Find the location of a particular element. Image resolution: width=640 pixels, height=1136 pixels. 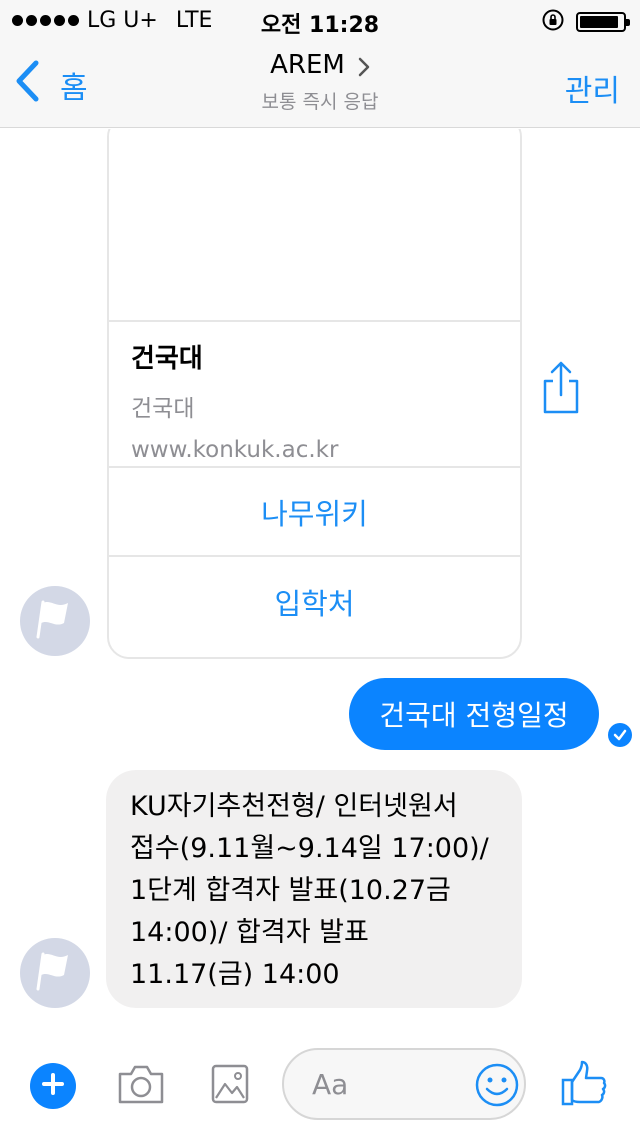

status-right is located at coordinates (586, 22).